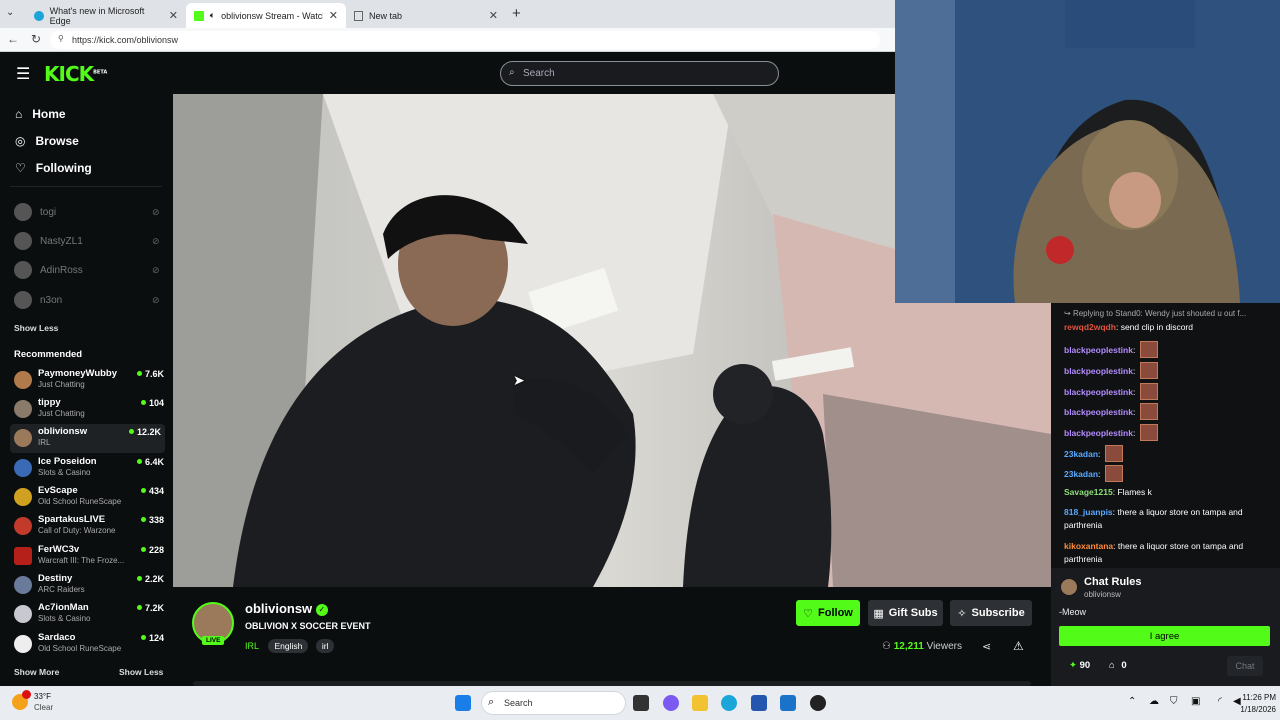  Describe the element at coordinates (1253, 709) in the screenshot. I see `clock-date: 1/18/2026` at that location.